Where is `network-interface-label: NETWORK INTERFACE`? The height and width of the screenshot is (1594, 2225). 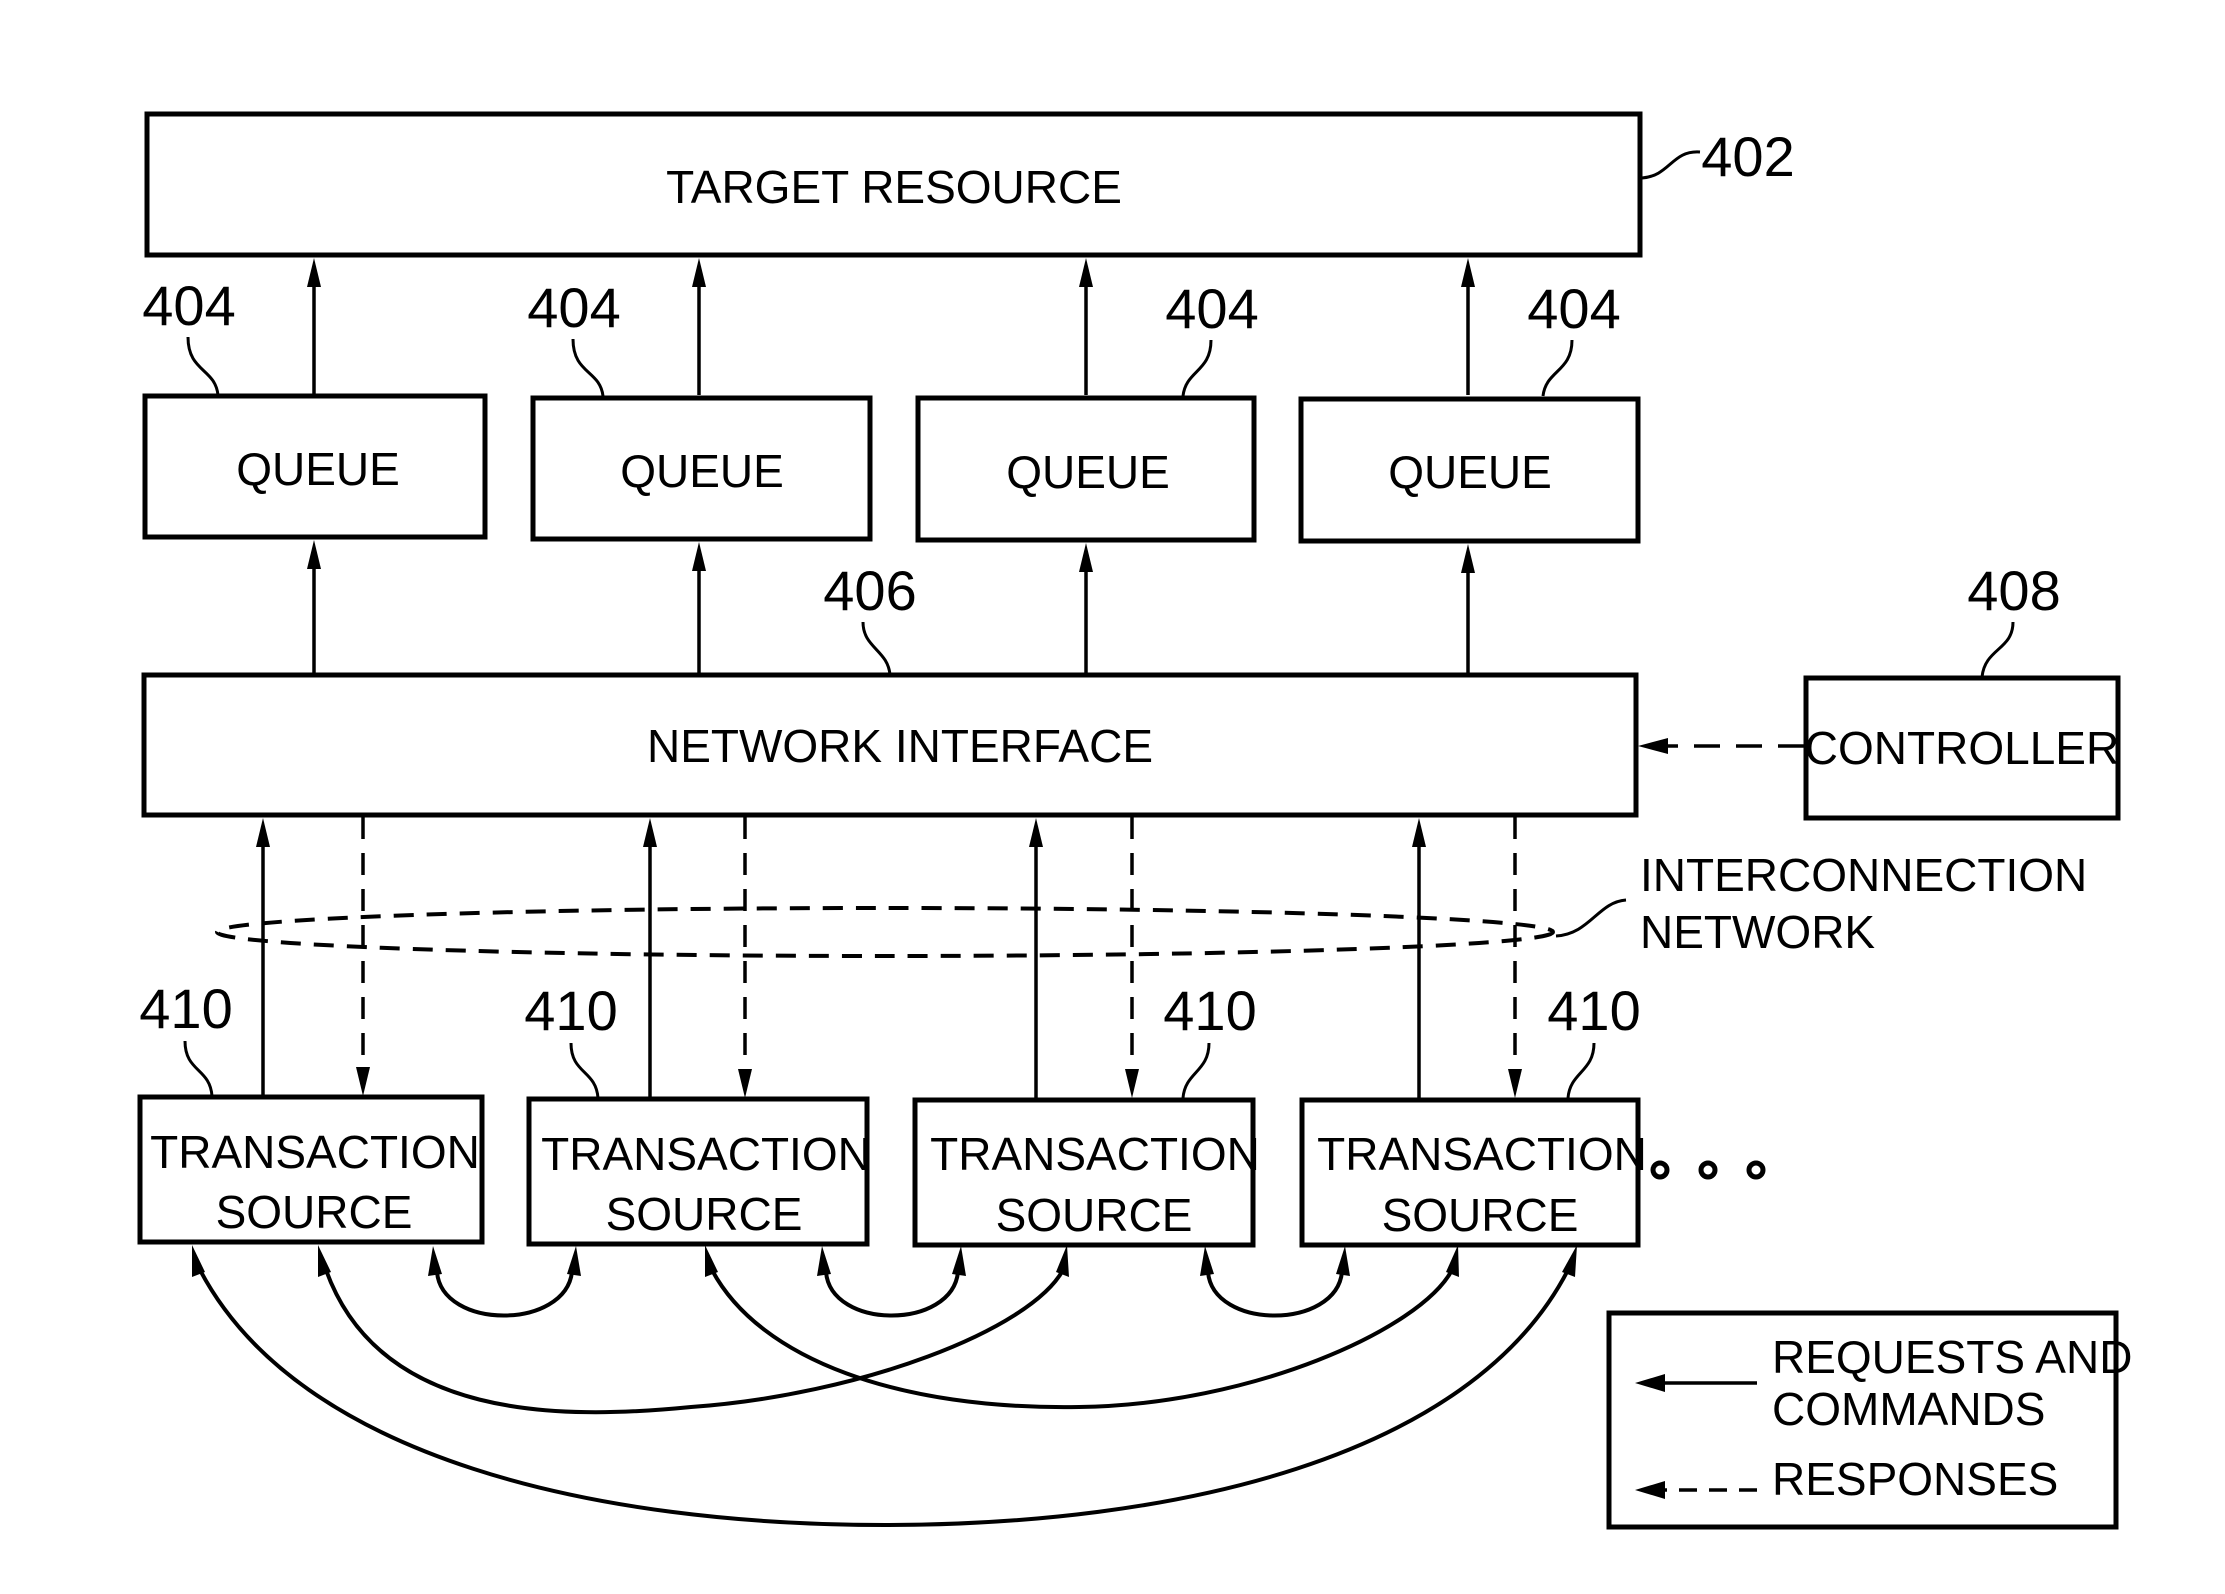 network-interface-label: NETWORK INTERFACE is located at coordinates (900, 746).